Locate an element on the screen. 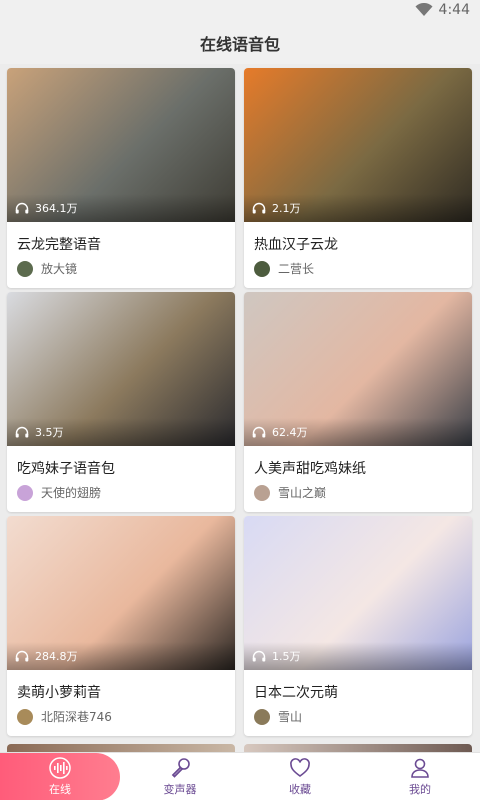 The width and height of the screenshot is (480, 800). wifi-icon is located at coordinates (424, 10).